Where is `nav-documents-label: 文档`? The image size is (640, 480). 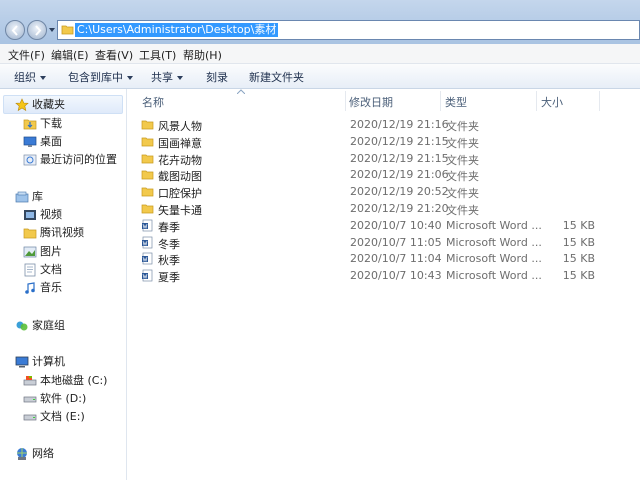
nav-documents-label: 文档 is located at coordinates (51, 269).